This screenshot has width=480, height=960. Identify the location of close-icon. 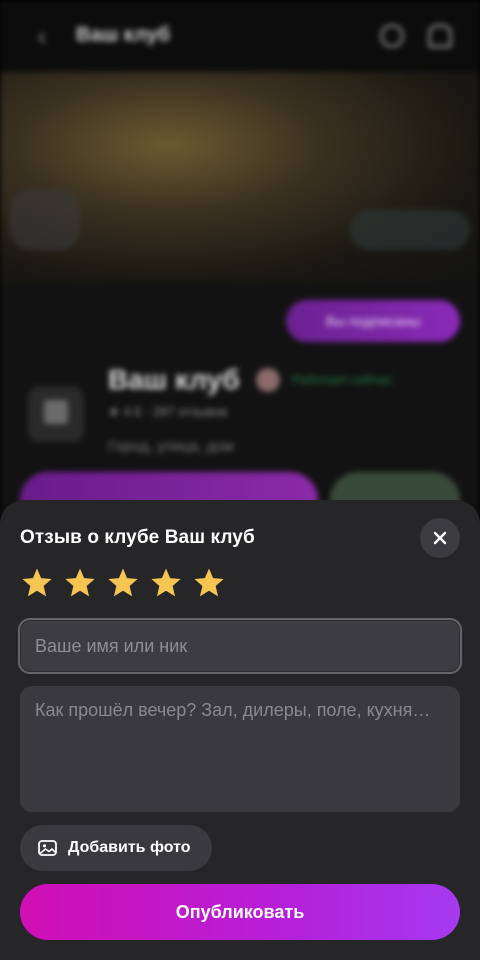
(440, 538).